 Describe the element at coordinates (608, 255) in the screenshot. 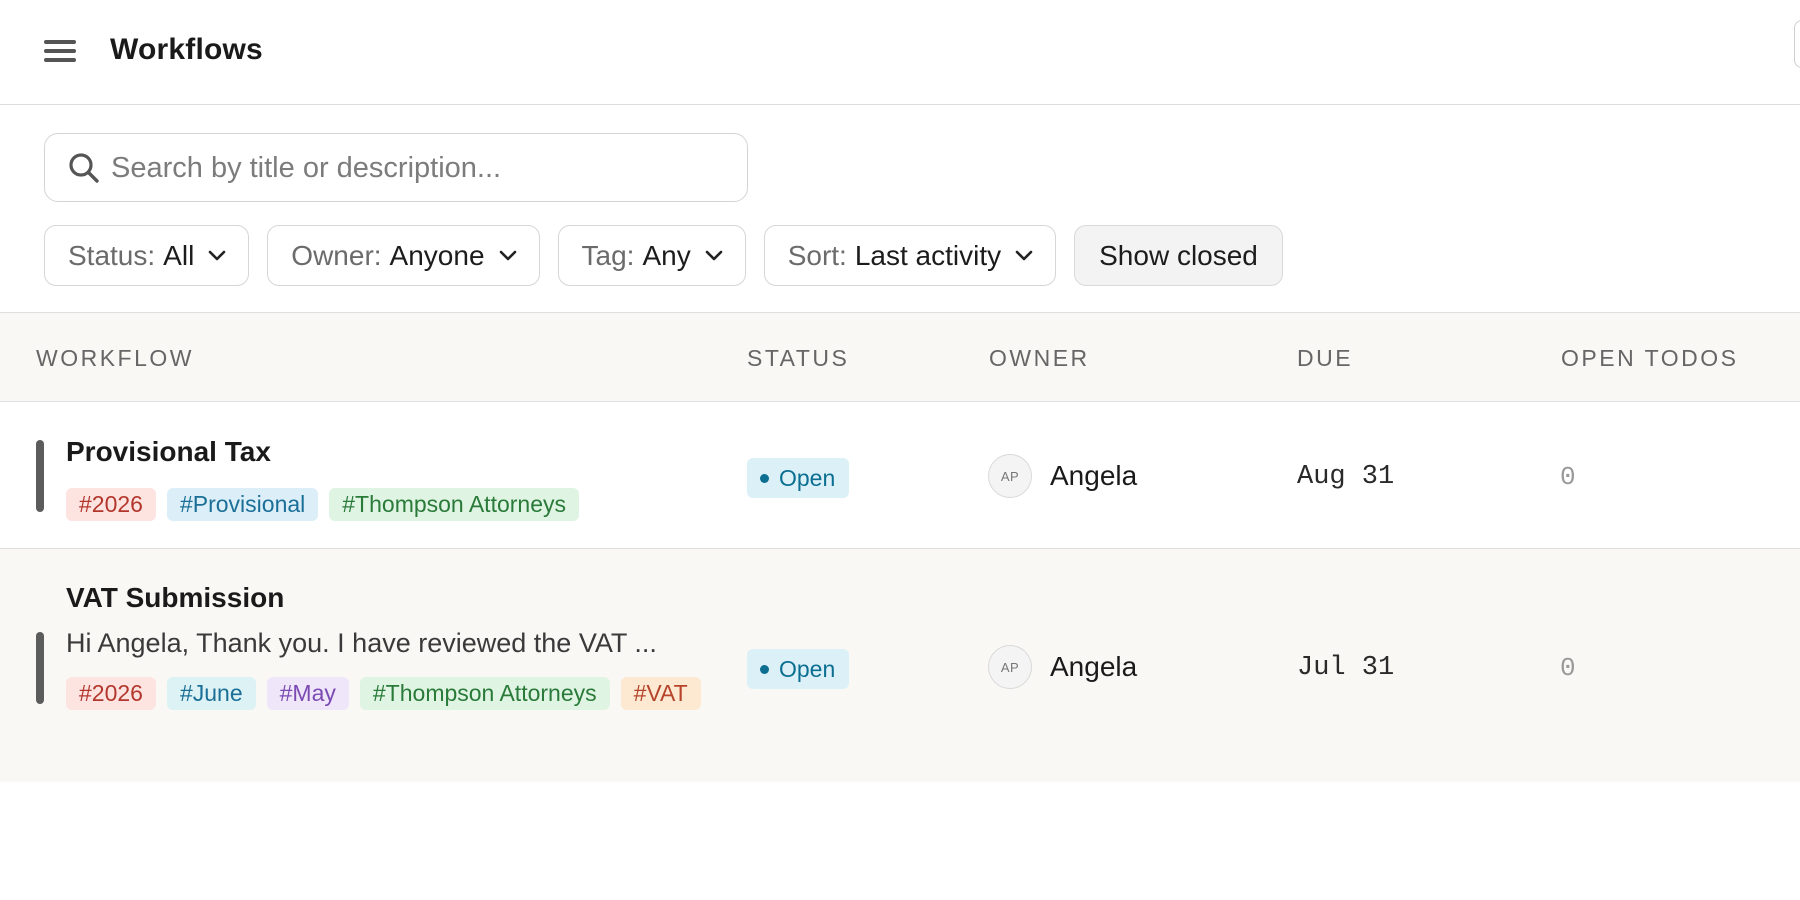

I see `filter-label: Tag:` at that location.